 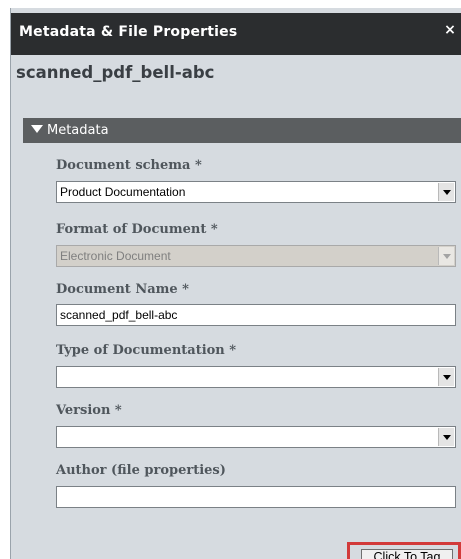 What do you see at coordinates (256, 497) in the screenshot?
I see `author-input` at bounding box center [256, 497].